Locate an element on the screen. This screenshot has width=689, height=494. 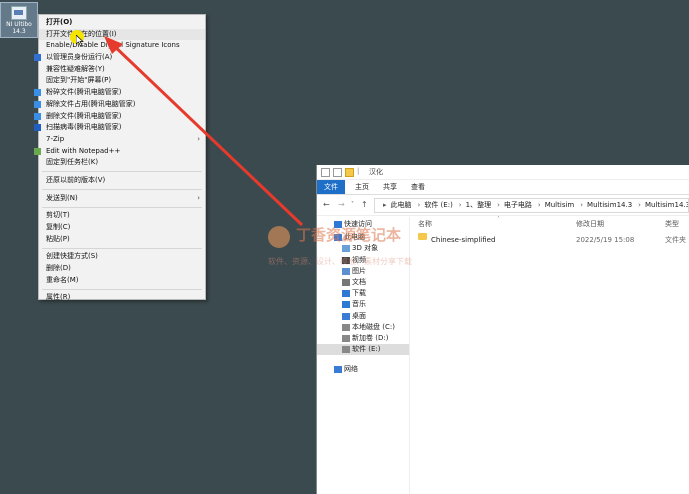
mouse-cursor-icon is located at coordinates (80, 40).